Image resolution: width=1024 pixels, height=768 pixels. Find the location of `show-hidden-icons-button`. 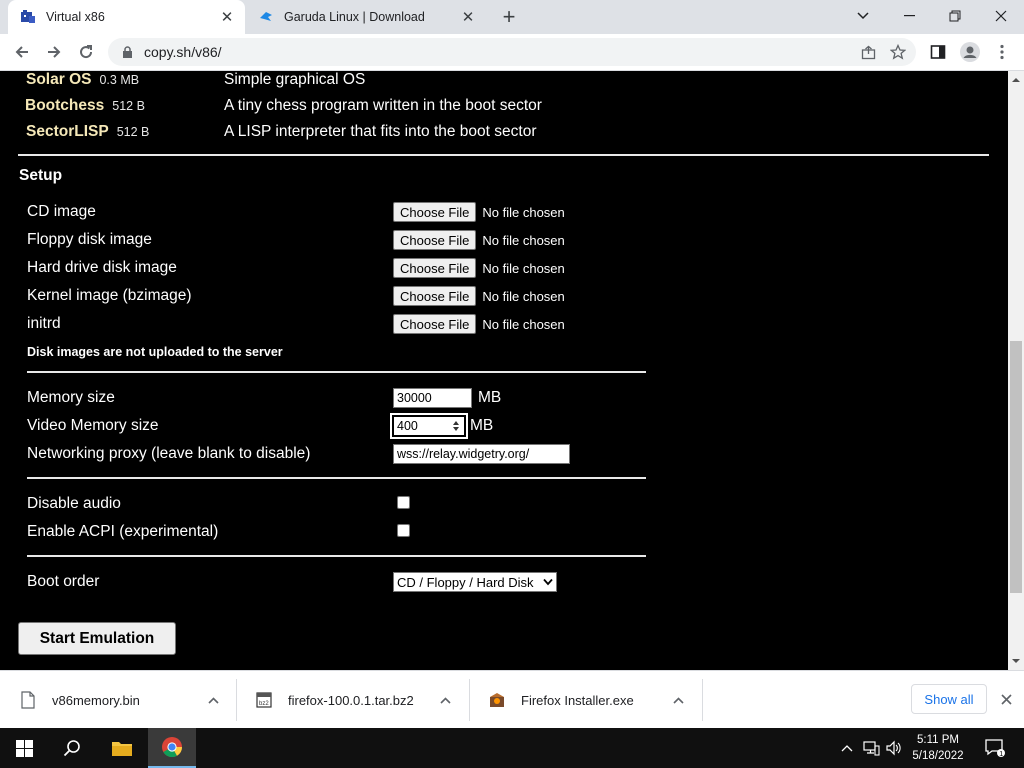

show-hidden-icons-button is located at coordinates (847, 748).